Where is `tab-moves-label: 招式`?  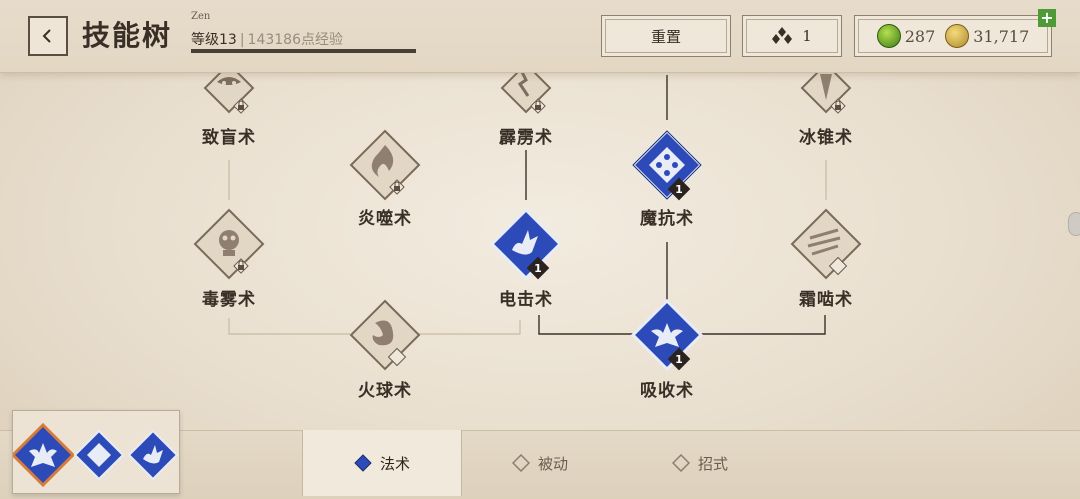 tab-moves-label: 招式 is located at coordinates (712, 463).